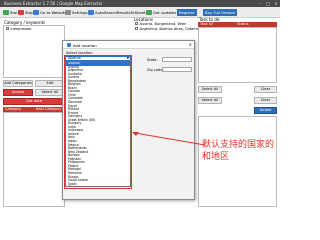 This screenshot has width=320, height=240. I want to click on buy-label: Buy Full Version, so click(220, 12).